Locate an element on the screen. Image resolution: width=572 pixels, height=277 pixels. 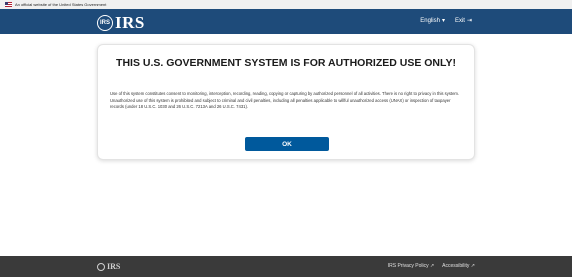
privacy-policy-link: IRS Privacy Policy ↗ is located at coordinates (411, 266).